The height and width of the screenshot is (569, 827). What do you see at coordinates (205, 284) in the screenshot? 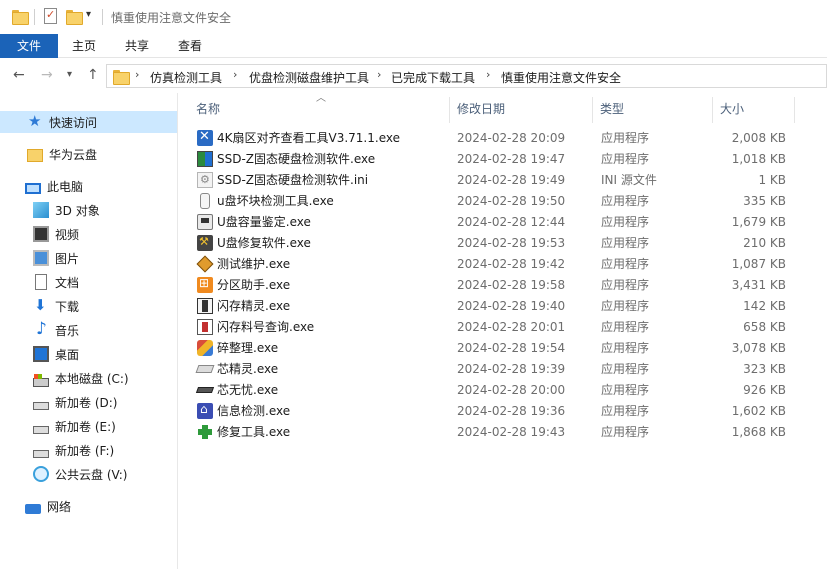
I see `partition-icon` at bounding box center [205, 284].